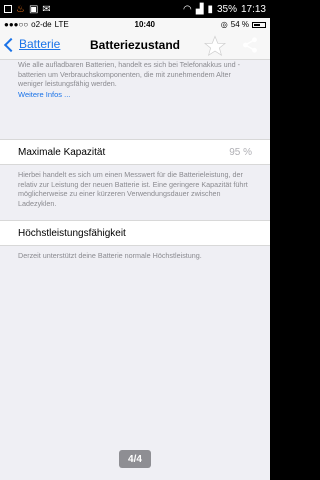  Describe the element at coordinates (250, 45) in the screenshot. I see `share-icon` at that location.